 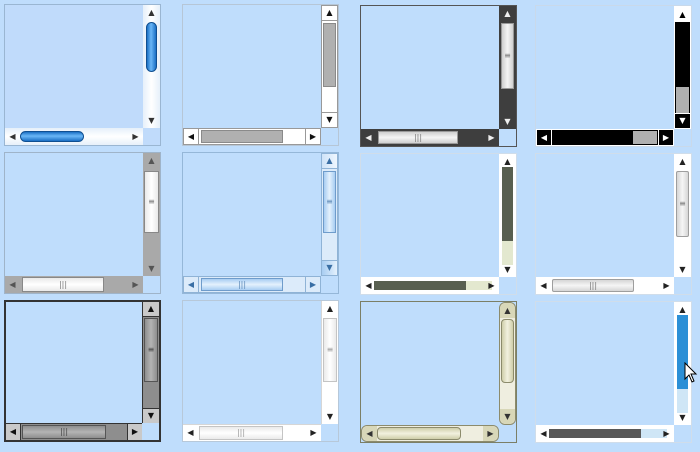 What do you see at coordinates (260, 371) in the screenshot?
I see `scroll-panel-white-soft: ▲ ≡ ▼ ◀ ||| ▶` at bounding box center [260, 371].